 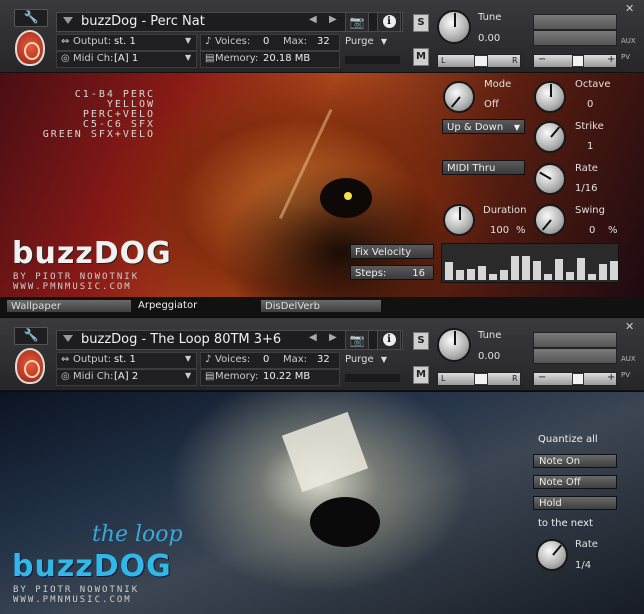 What do you see at coordinates (575, 482) in the screenshot?
I see `note-off-button: Note Off` at bounding box center [575, 482].